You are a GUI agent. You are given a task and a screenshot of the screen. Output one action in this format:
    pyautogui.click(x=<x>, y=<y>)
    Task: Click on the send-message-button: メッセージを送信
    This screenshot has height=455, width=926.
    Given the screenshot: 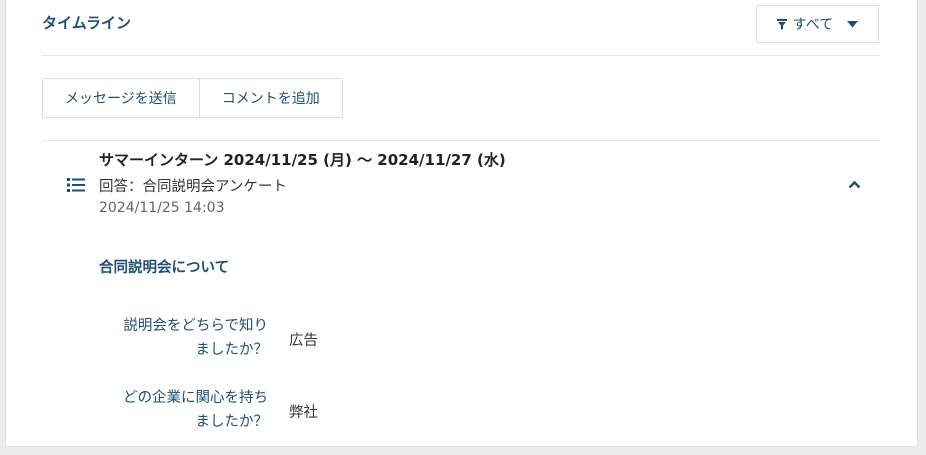 What is the action you would take?
    pyautogui.click(x=121, y=98)
    